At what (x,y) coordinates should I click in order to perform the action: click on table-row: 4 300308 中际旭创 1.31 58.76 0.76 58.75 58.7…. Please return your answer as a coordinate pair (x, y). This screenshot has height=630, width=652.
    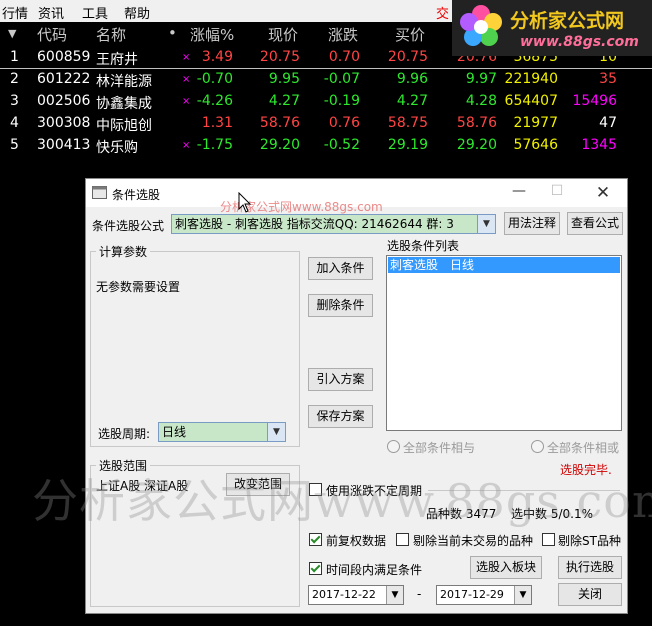
    Looking at the image, I should click on (326, 124).